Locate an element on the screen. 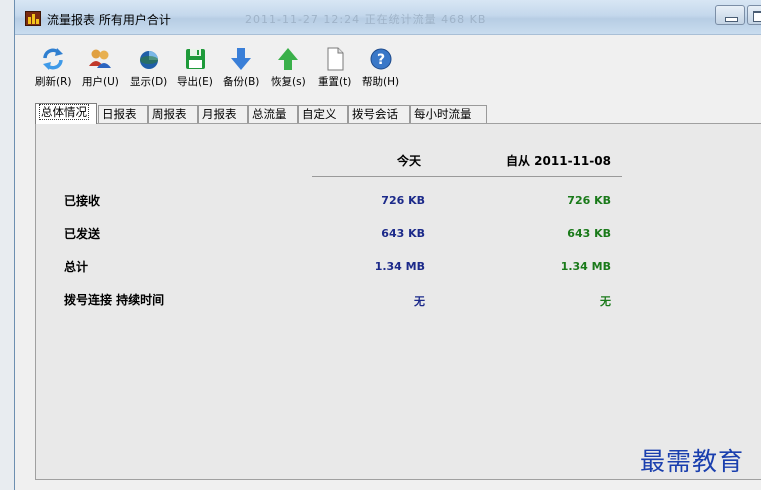 The image size is (761, 490). users-button: 用户(U) is located at coordinates (100, 67).